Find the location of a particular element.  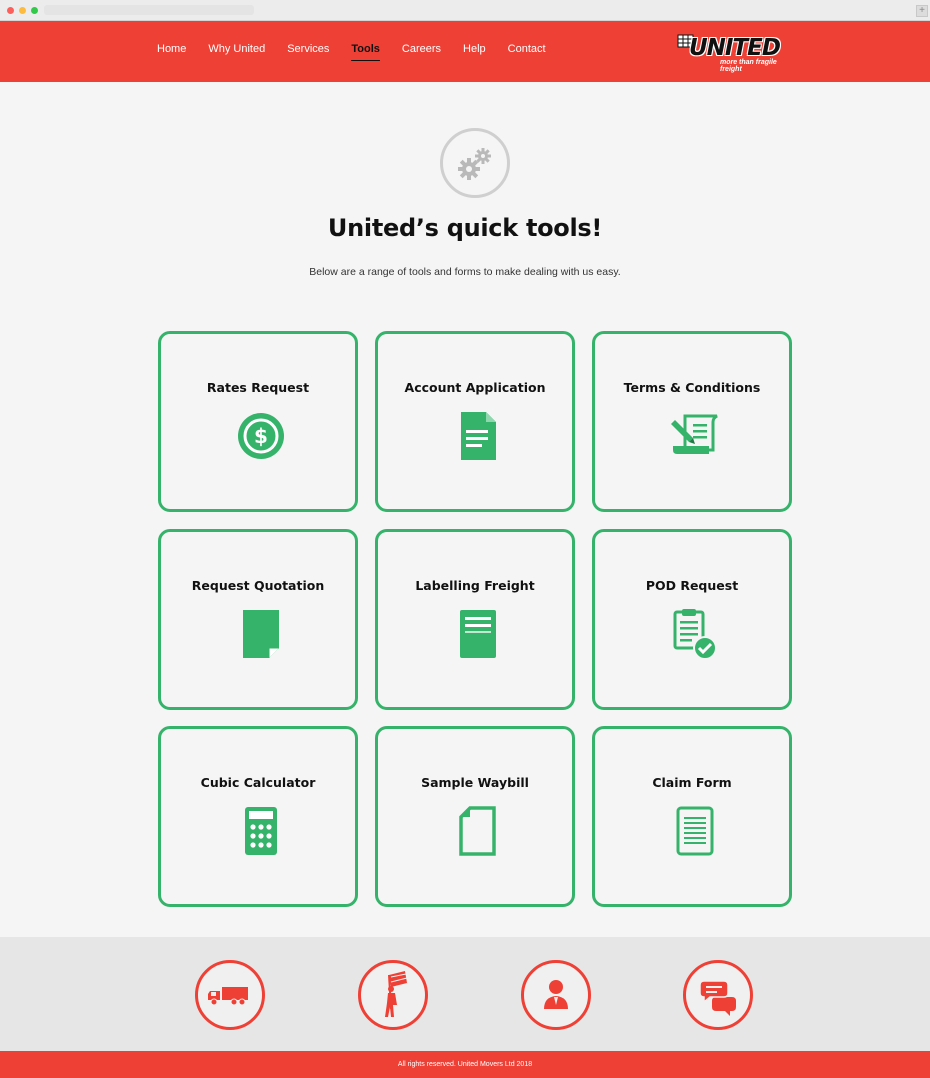

tool-card-claim-form: Claim Form is located at coordinates (692, 816).